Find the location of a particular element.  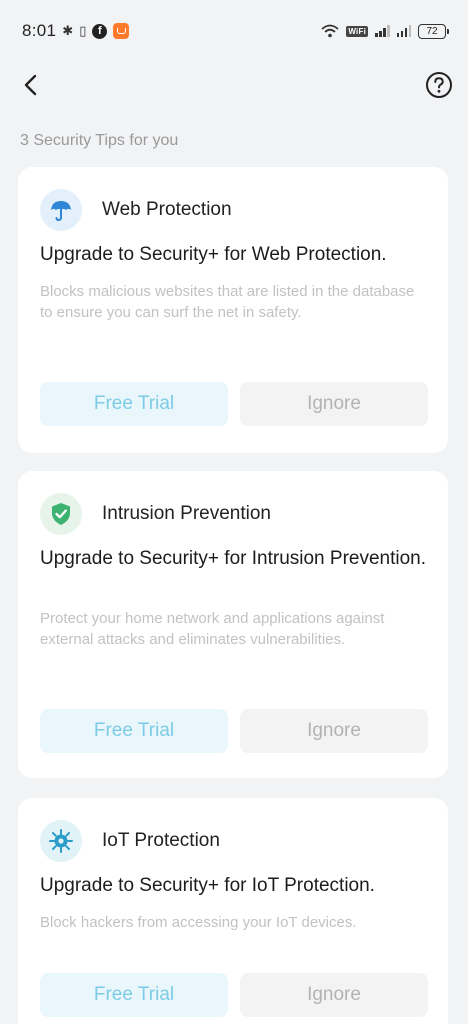

status-right: WiFi 72 is located at coordinates (385, 31).